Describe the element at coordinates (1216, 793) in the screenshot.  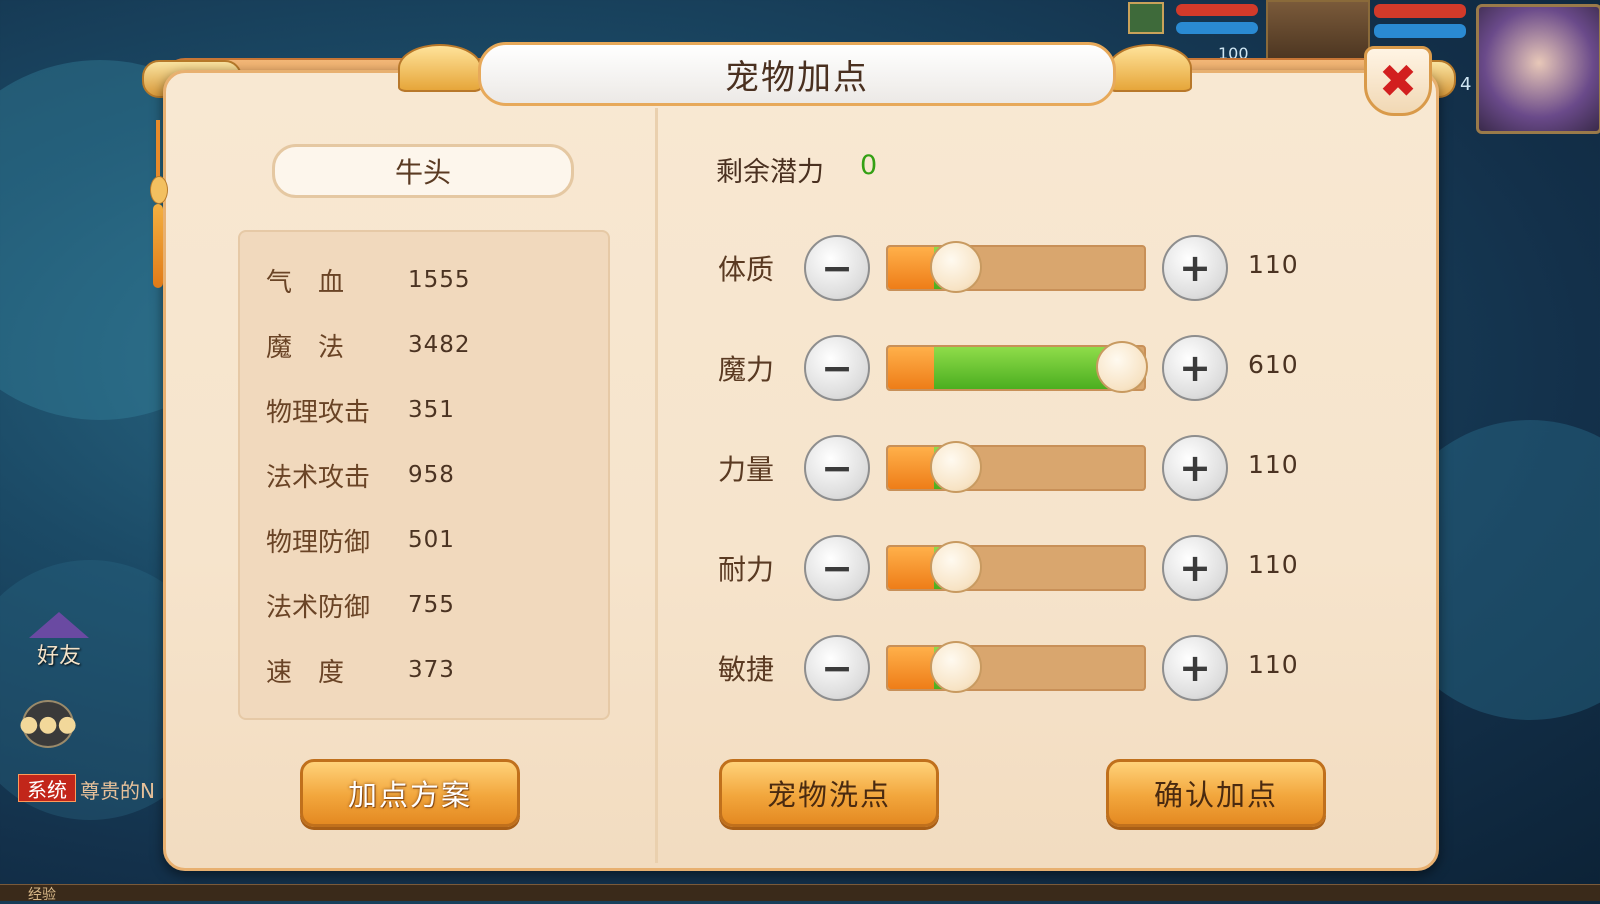
I see `confirm-points-button: 确认加点` at that location.